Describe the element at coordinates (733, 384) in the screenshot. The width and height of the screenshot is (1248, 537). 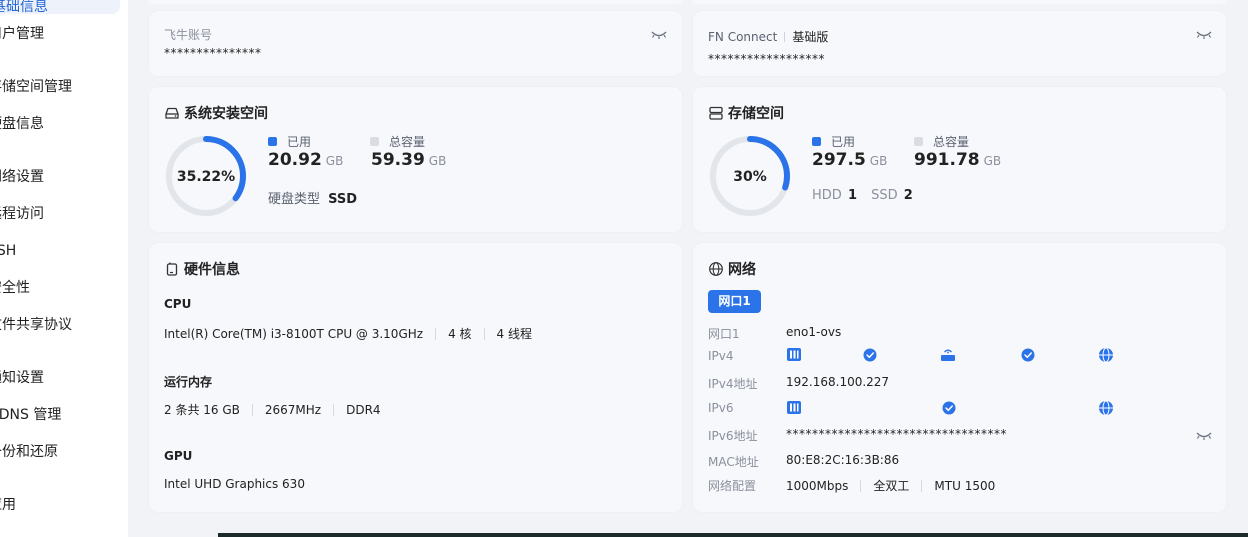
I see `ipv4-address-label: IPv4地址` at that location.